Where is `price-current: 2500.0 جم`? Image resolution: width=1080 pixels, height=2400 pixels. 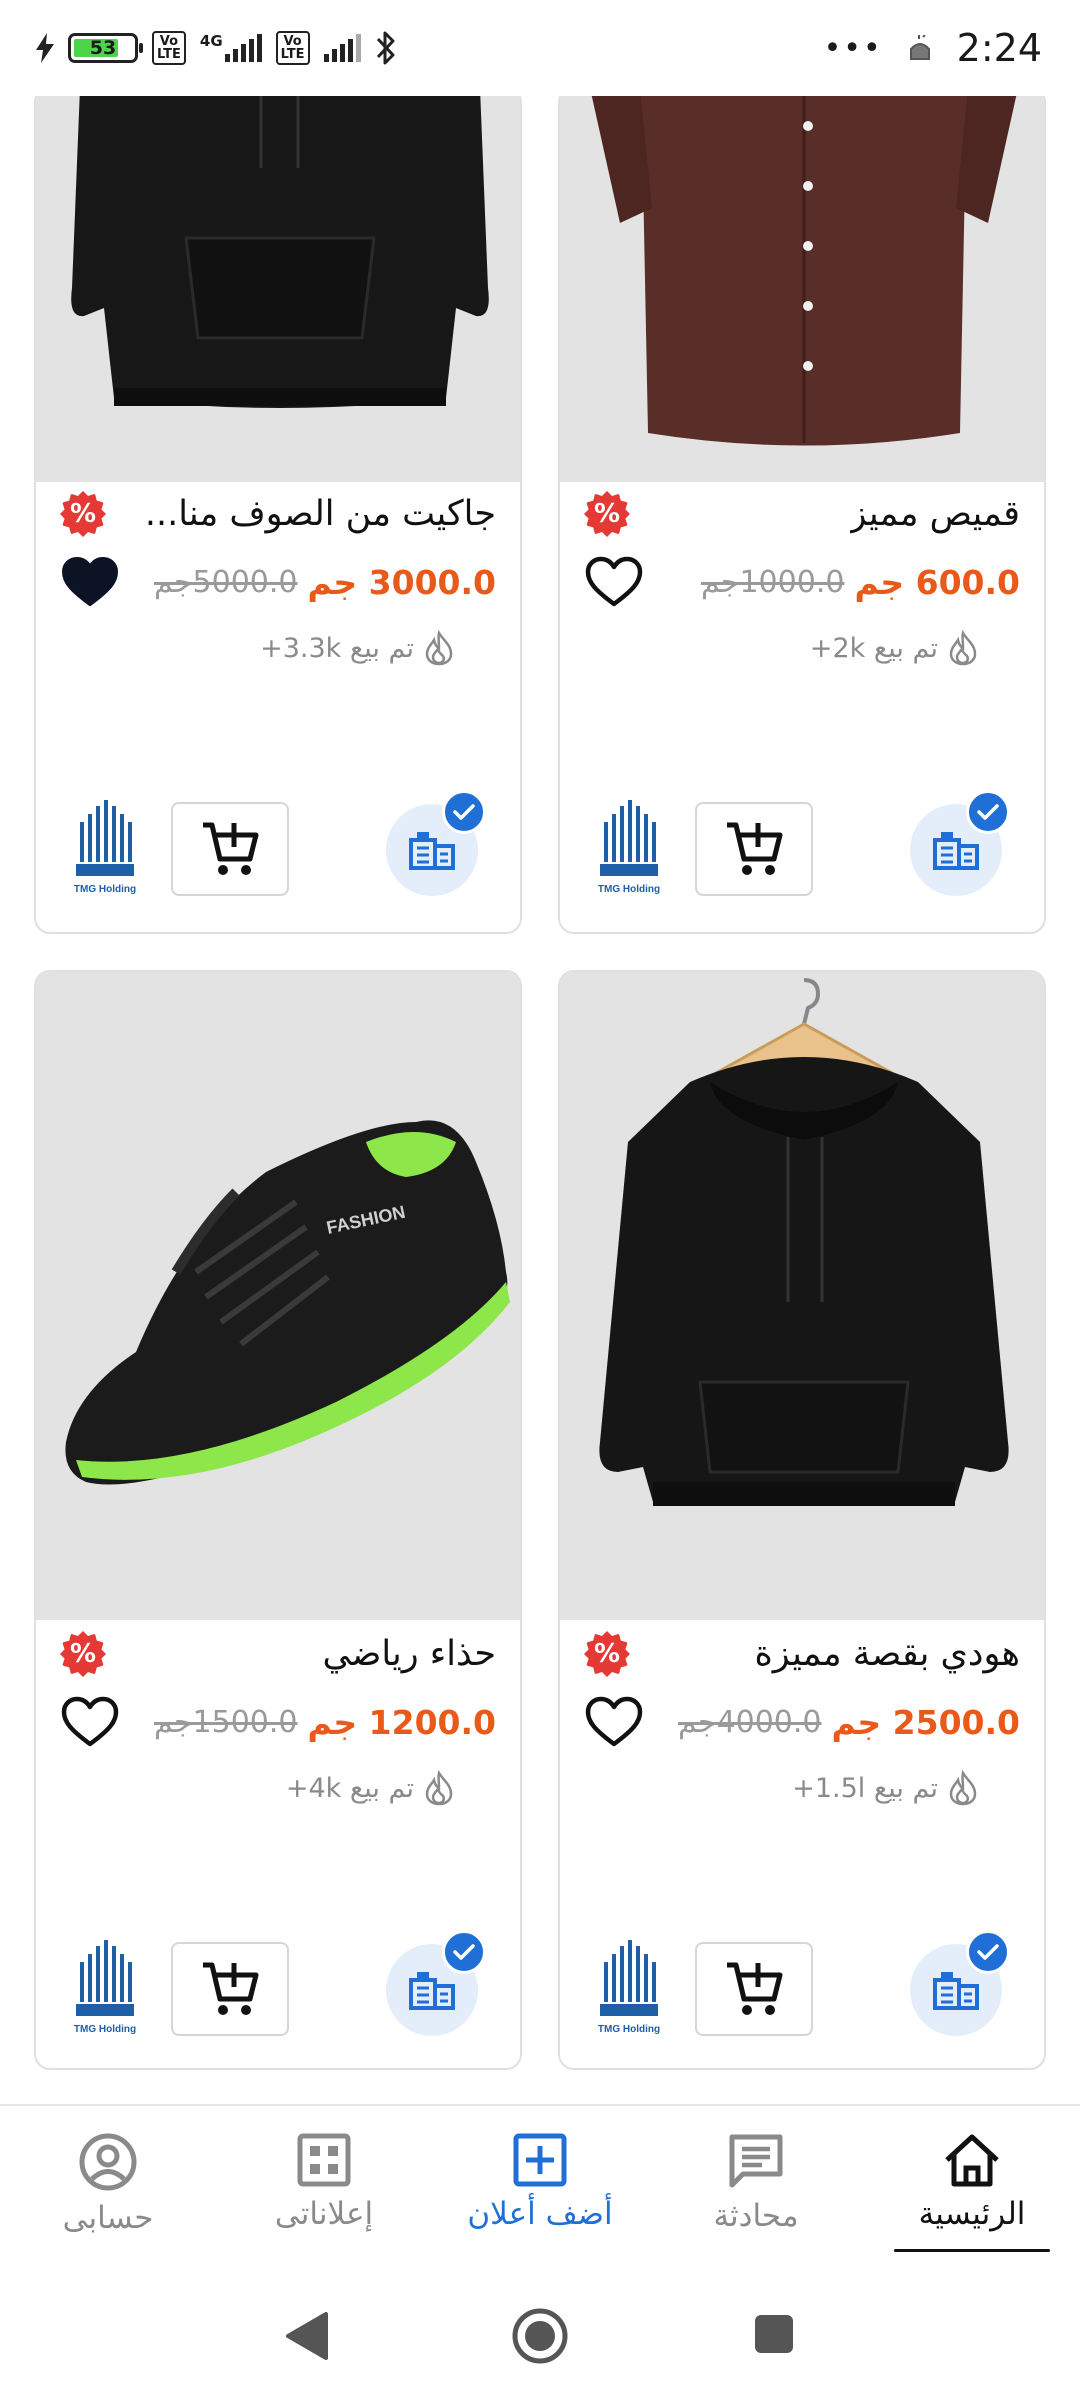 price-current: 2500.0 جم is located at coordinates (926, 1722).